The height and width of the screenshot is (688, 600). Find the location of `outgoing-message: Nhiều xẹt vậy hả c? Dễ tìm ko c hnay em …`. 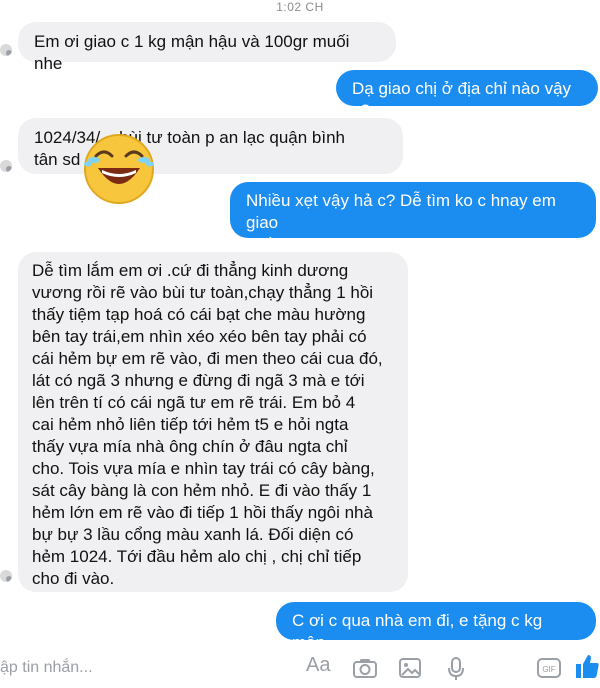

outgoing-message: Nhiều xẹt vậy hả c? Dễ tìm ko c hnay em … is located at coordinates (413, 218).